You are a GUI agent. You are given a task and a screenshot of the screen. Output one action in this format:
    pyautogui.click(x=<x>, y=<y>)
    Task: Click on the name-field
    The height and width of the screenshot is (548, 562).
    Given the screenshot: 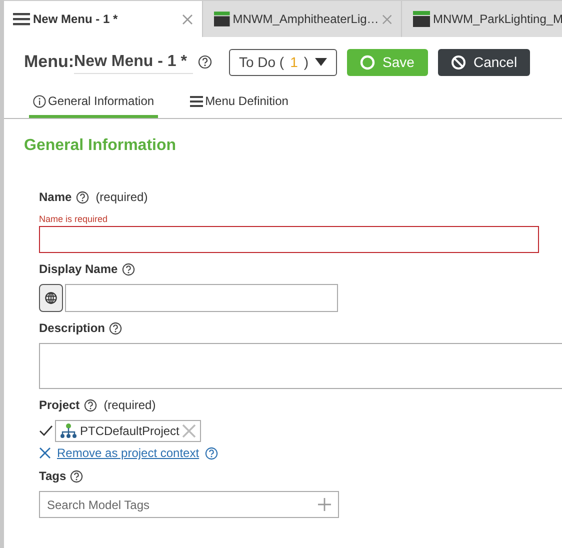 What is the action you would take?
    pyautogui.click(x=289, y=239)
    